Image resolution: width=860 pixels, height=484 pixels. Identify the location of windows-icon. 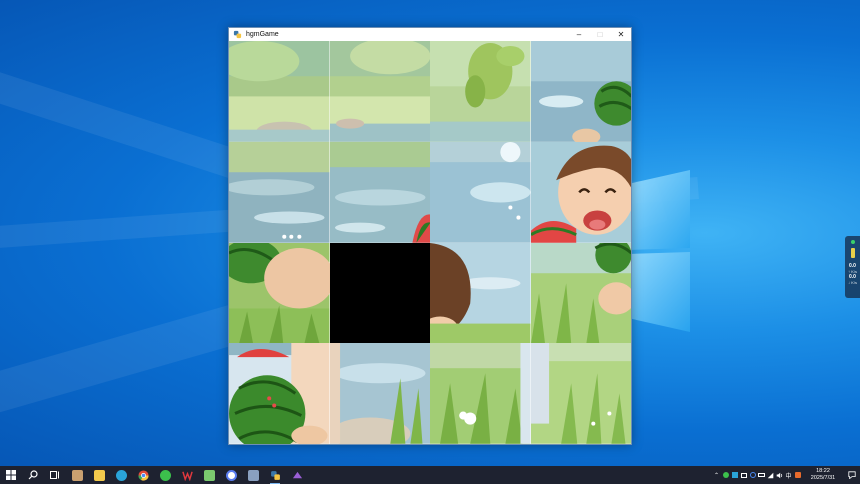
(11, 475).